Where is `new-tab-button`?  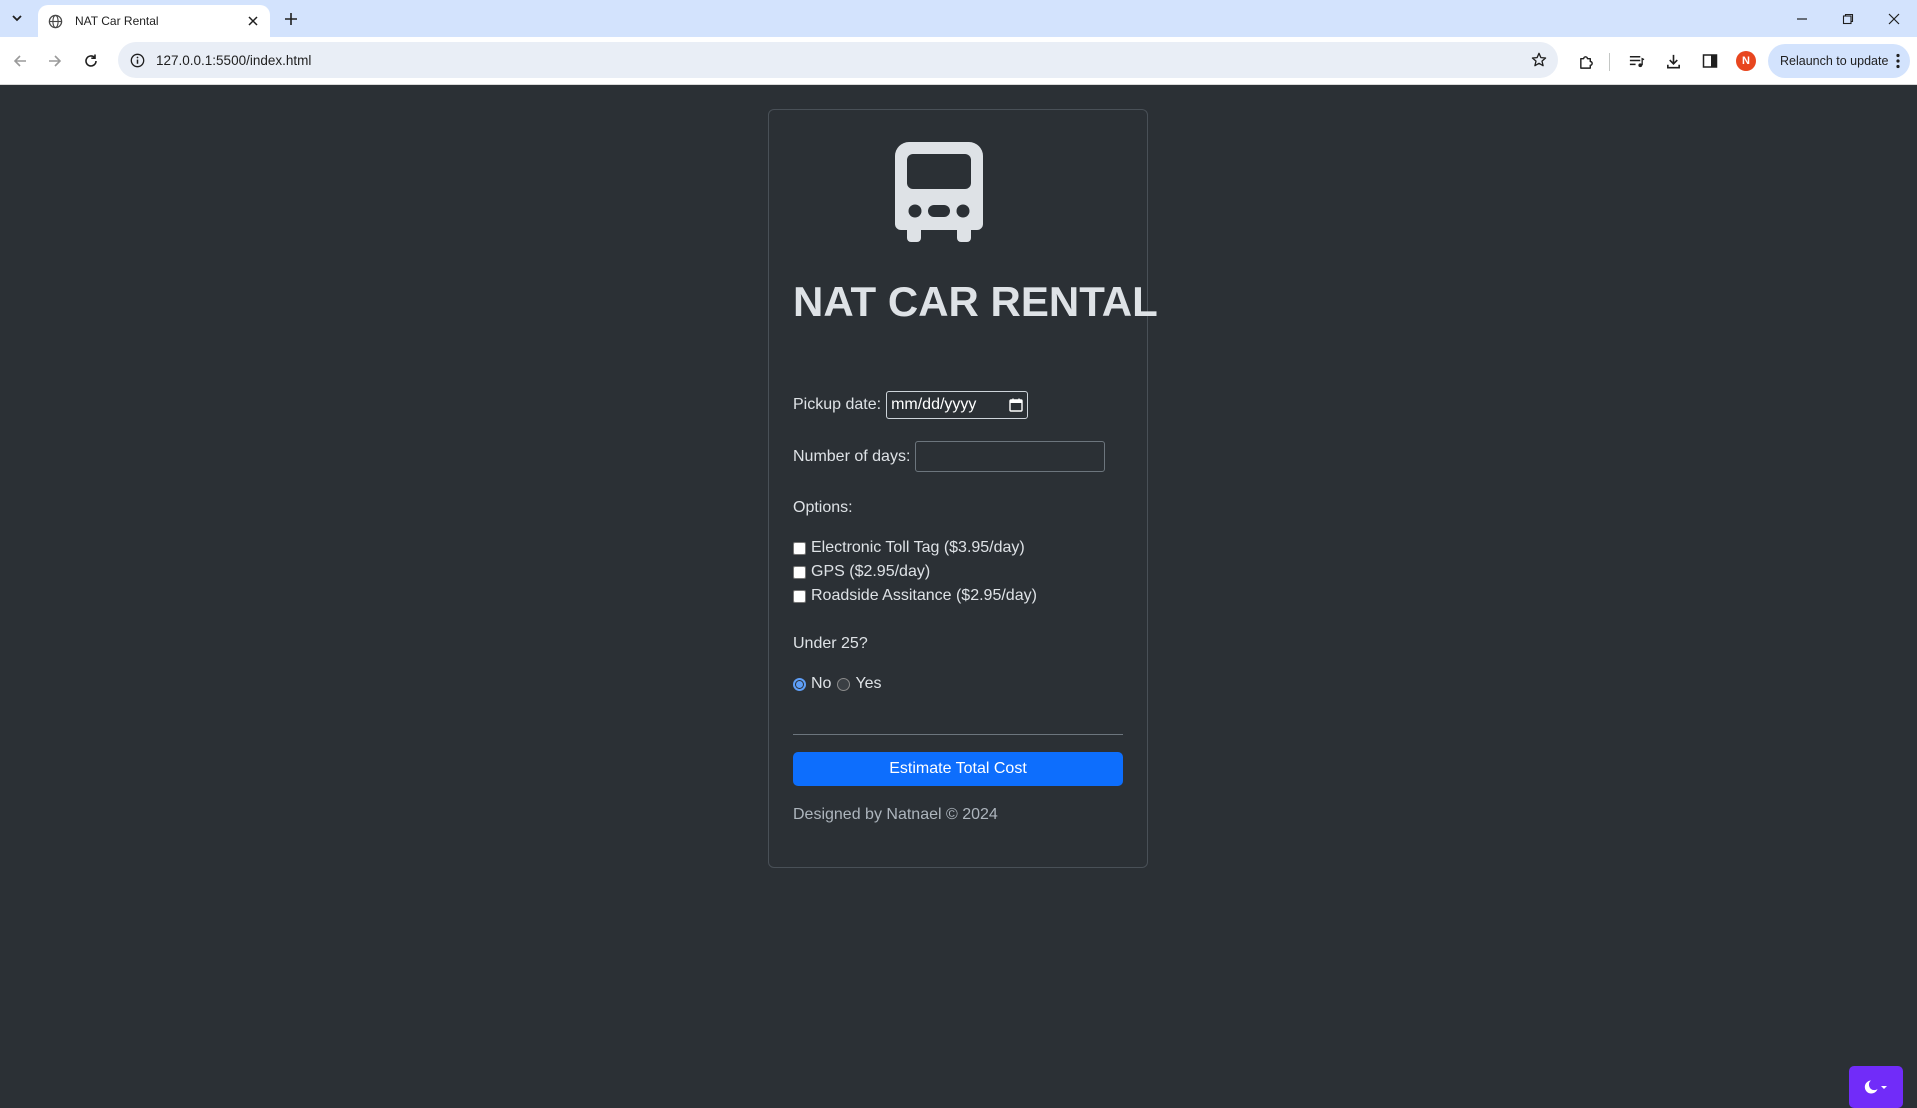 new-tab-button is located at coordinates (291, 19).